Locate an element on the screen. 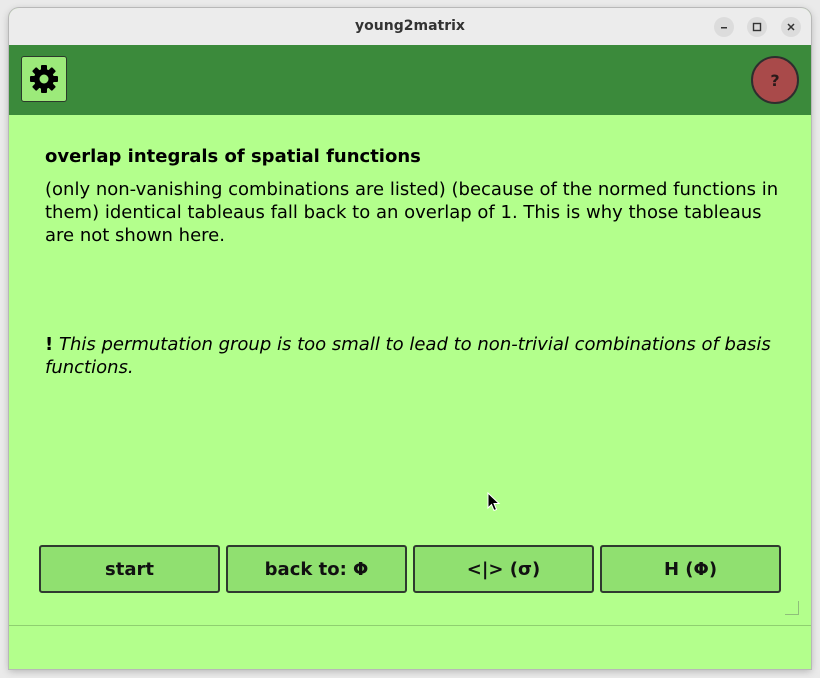  title-bar: young2matrix is located at coordinates (410, 27).